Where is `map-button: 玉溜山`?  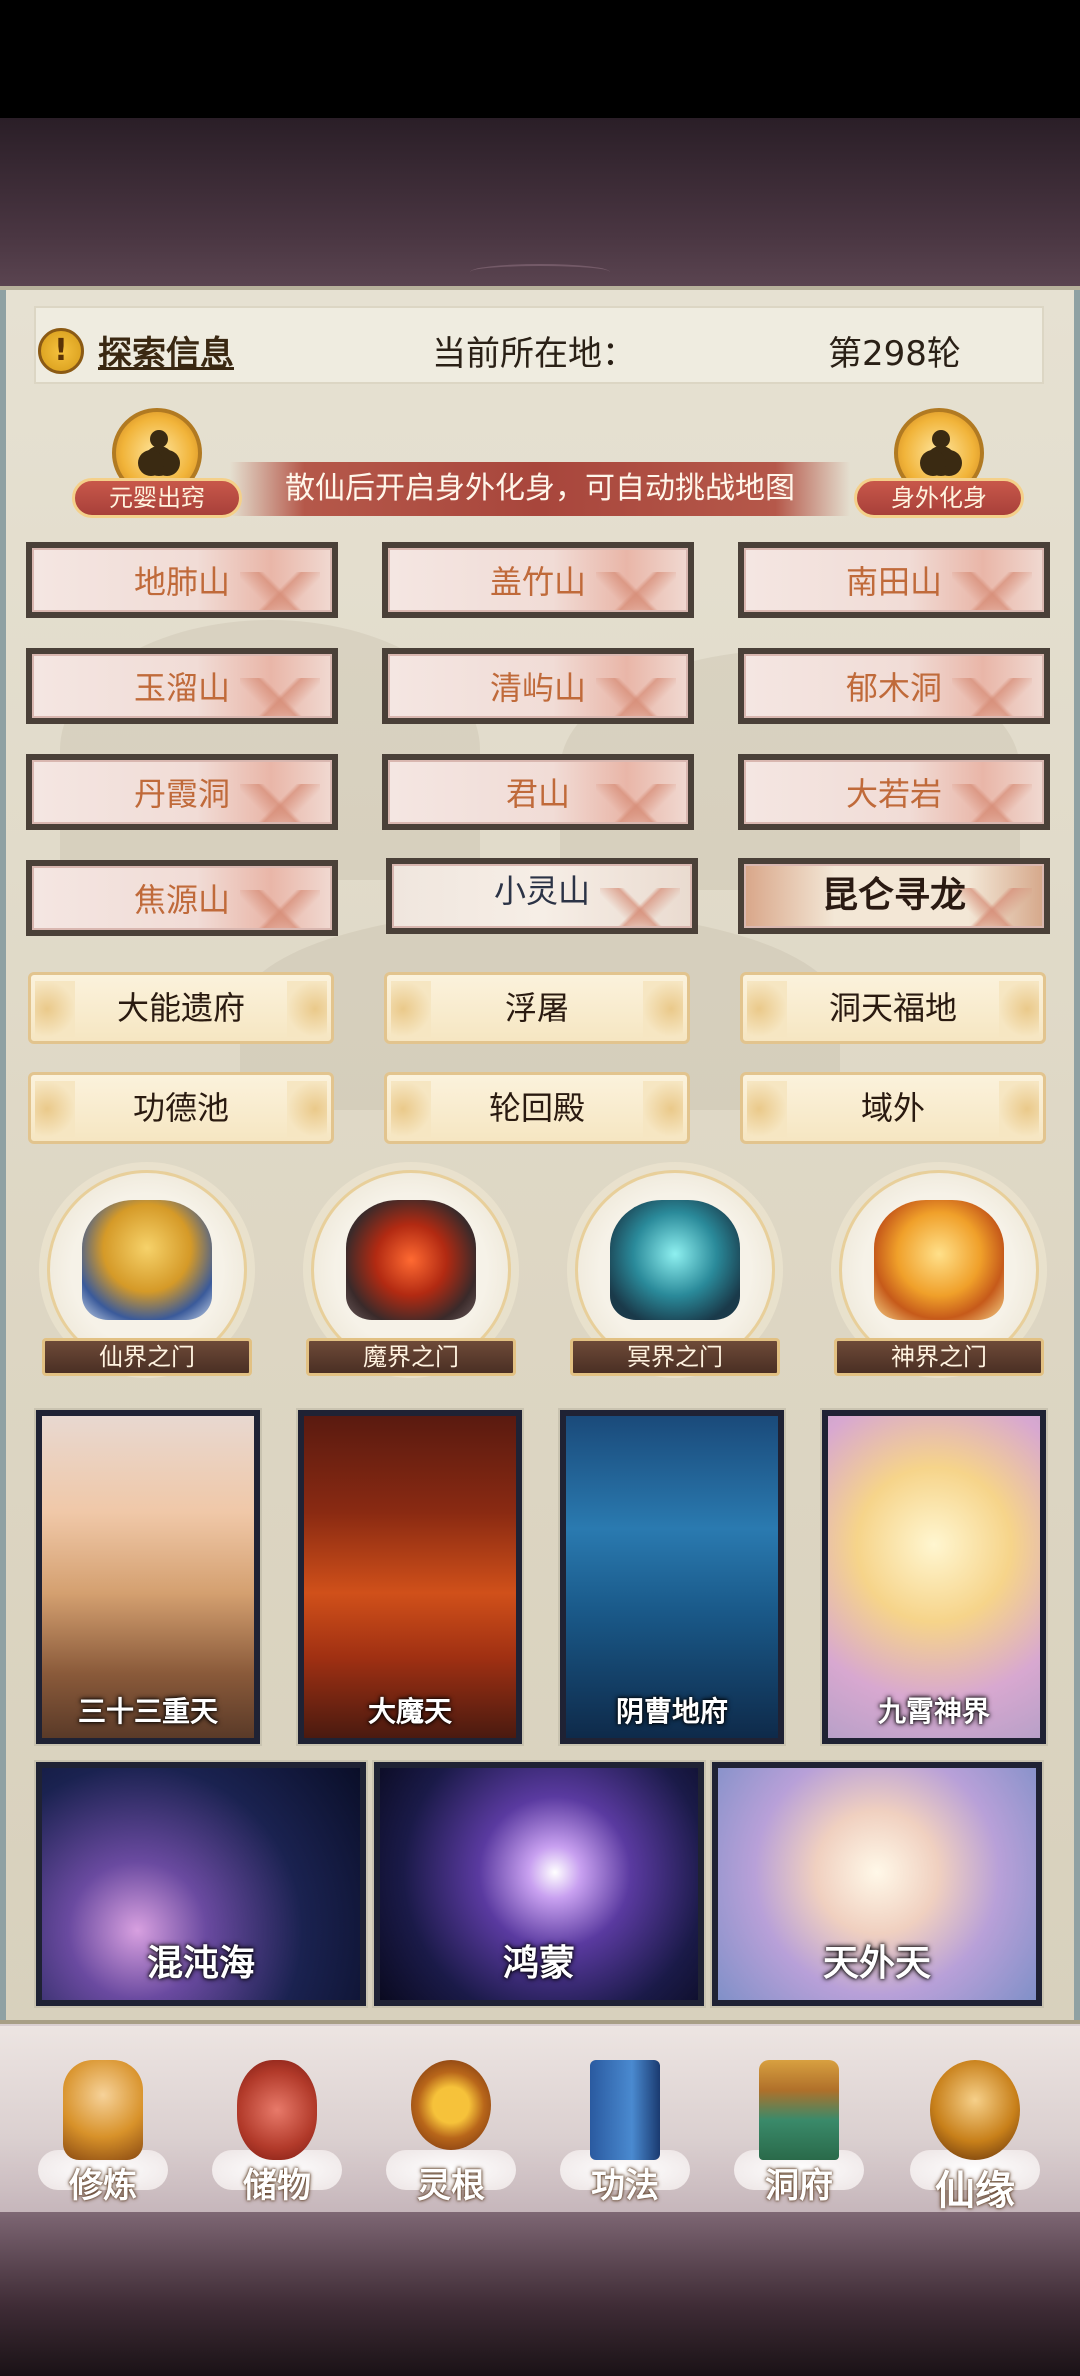 map-button: 玉溜山 is located at coordinates (182, 686).